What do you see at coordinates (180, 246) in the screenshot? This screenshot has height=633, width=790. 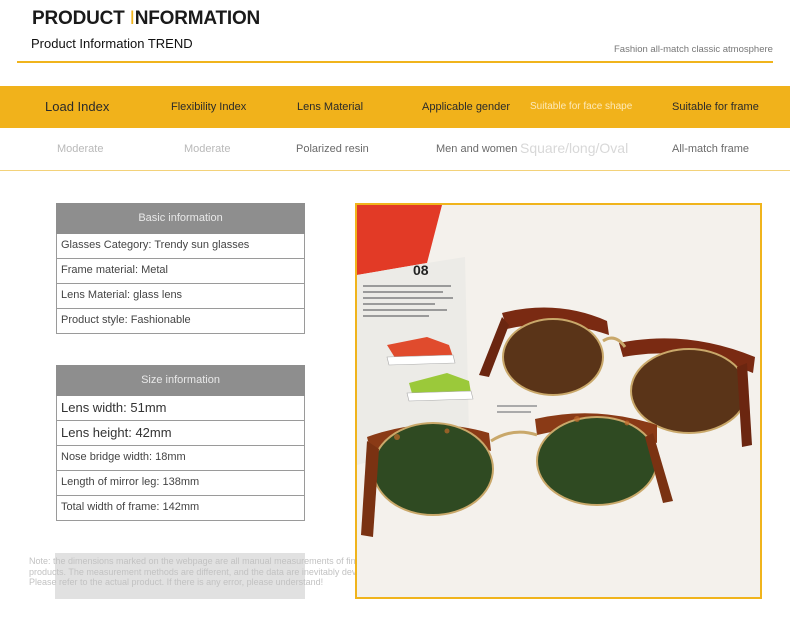 I see `basic-info-row: Glasses Category: Trendy sun glasses` at bounding box center [180, 246].